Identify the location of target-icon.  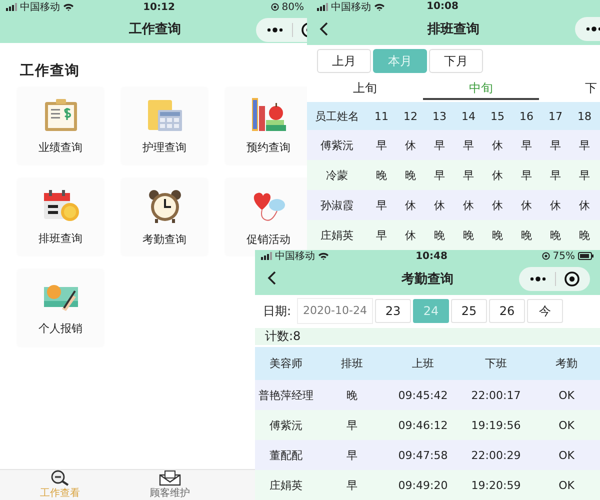
(572, 279).